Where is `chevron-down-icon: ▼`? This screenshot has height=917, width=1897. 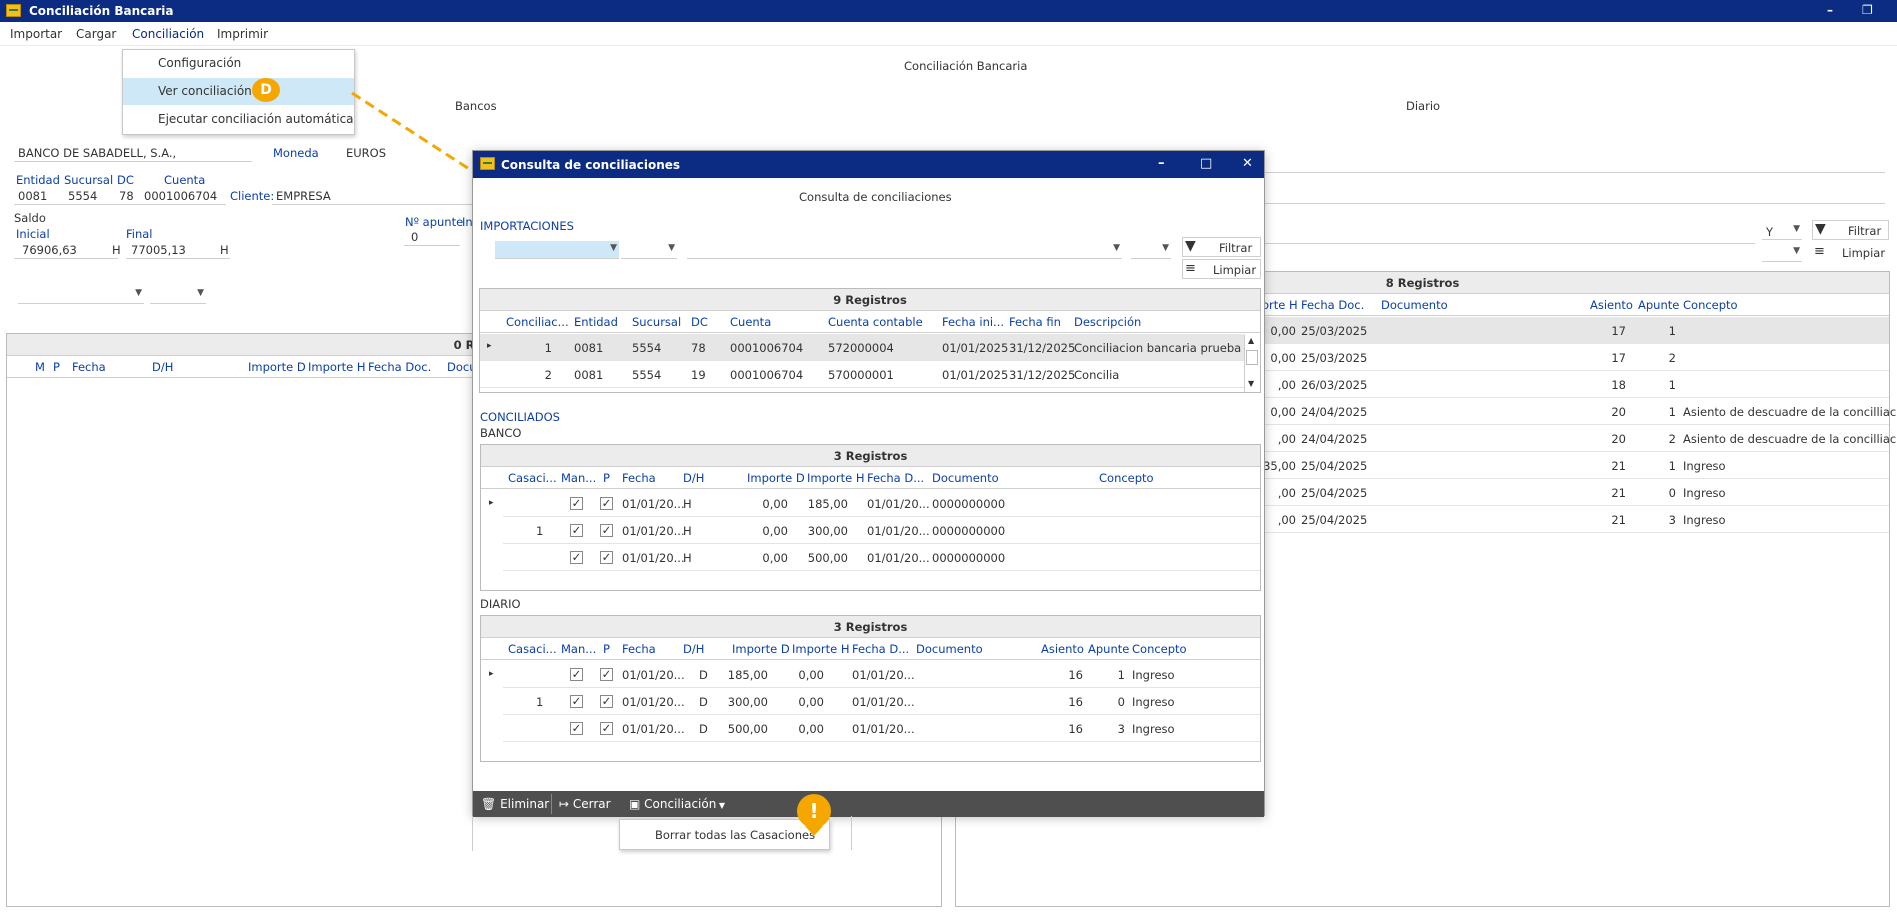 chevron-down-icon: ▼ is located at coordinates (1116, 248).